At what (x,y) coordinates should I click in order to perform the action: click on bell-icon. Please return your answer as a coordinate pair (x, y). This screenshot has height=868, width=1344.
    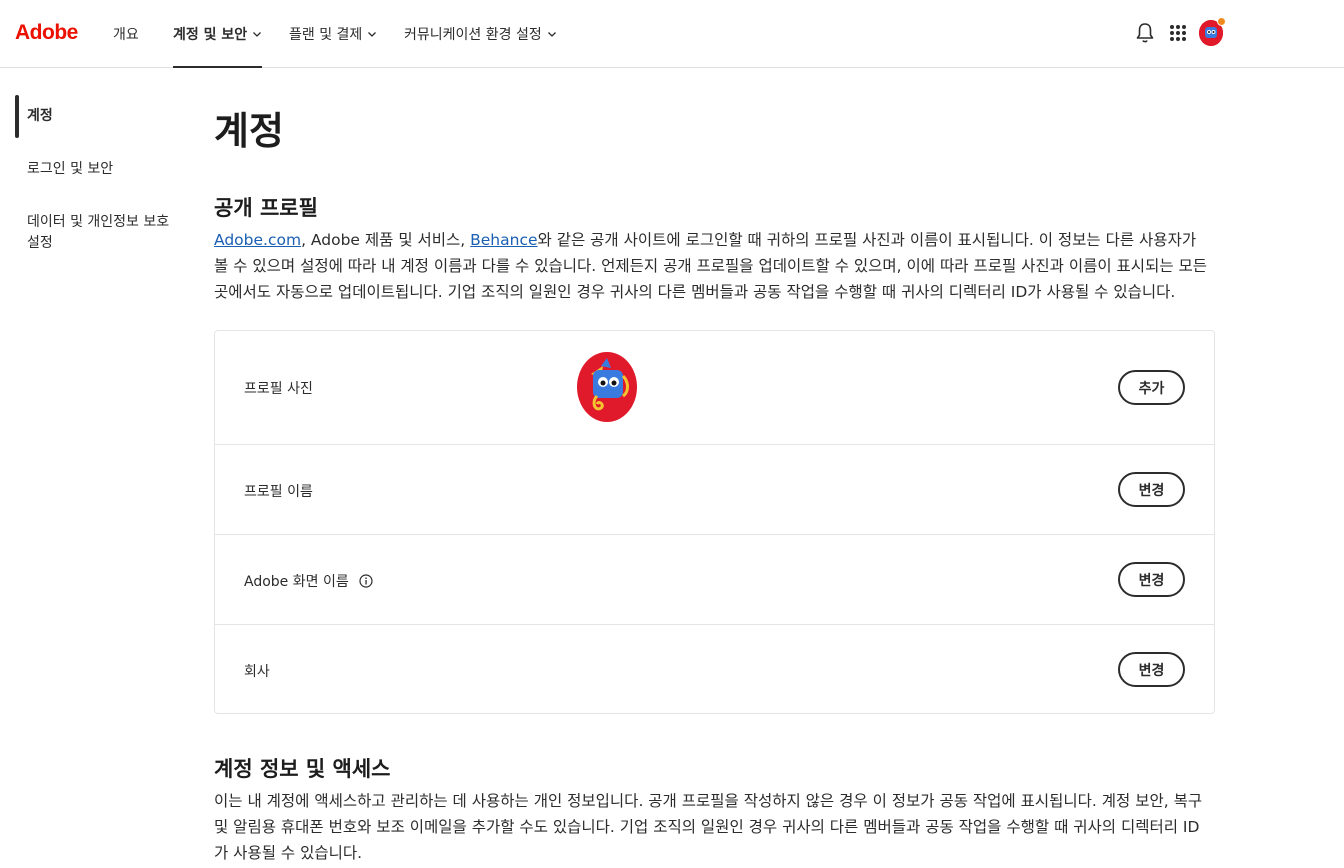
    Looking at the image, I should click on (1145, 33).